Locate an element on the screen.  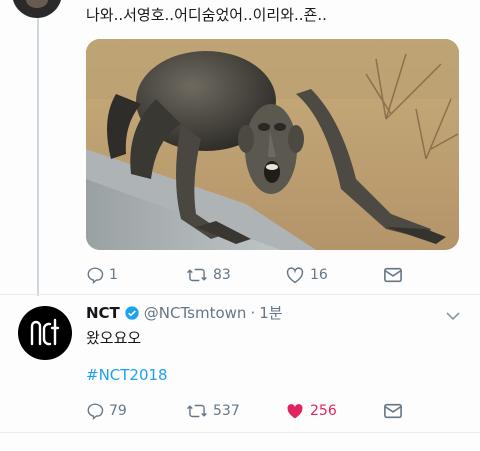
like-action: 256 is located at coordinates (311, 411).